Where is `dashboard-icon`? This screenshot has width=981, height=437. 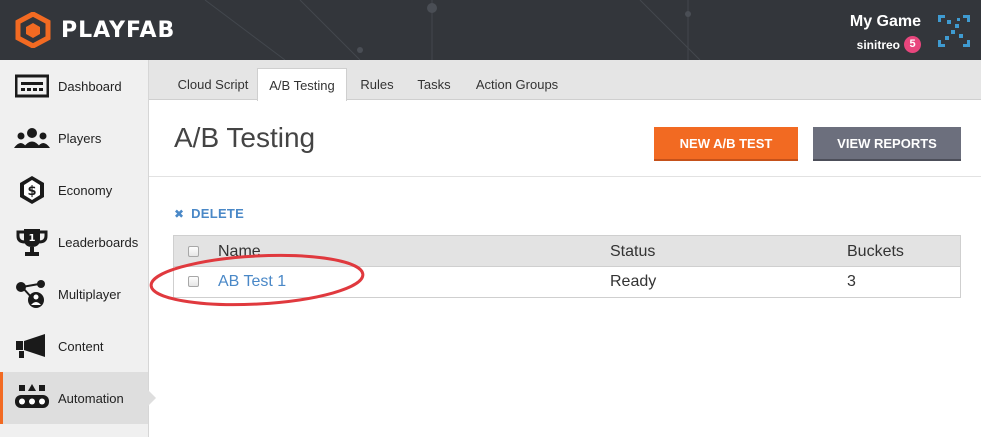 dashboard-icon is located at coordinates (32, 86).